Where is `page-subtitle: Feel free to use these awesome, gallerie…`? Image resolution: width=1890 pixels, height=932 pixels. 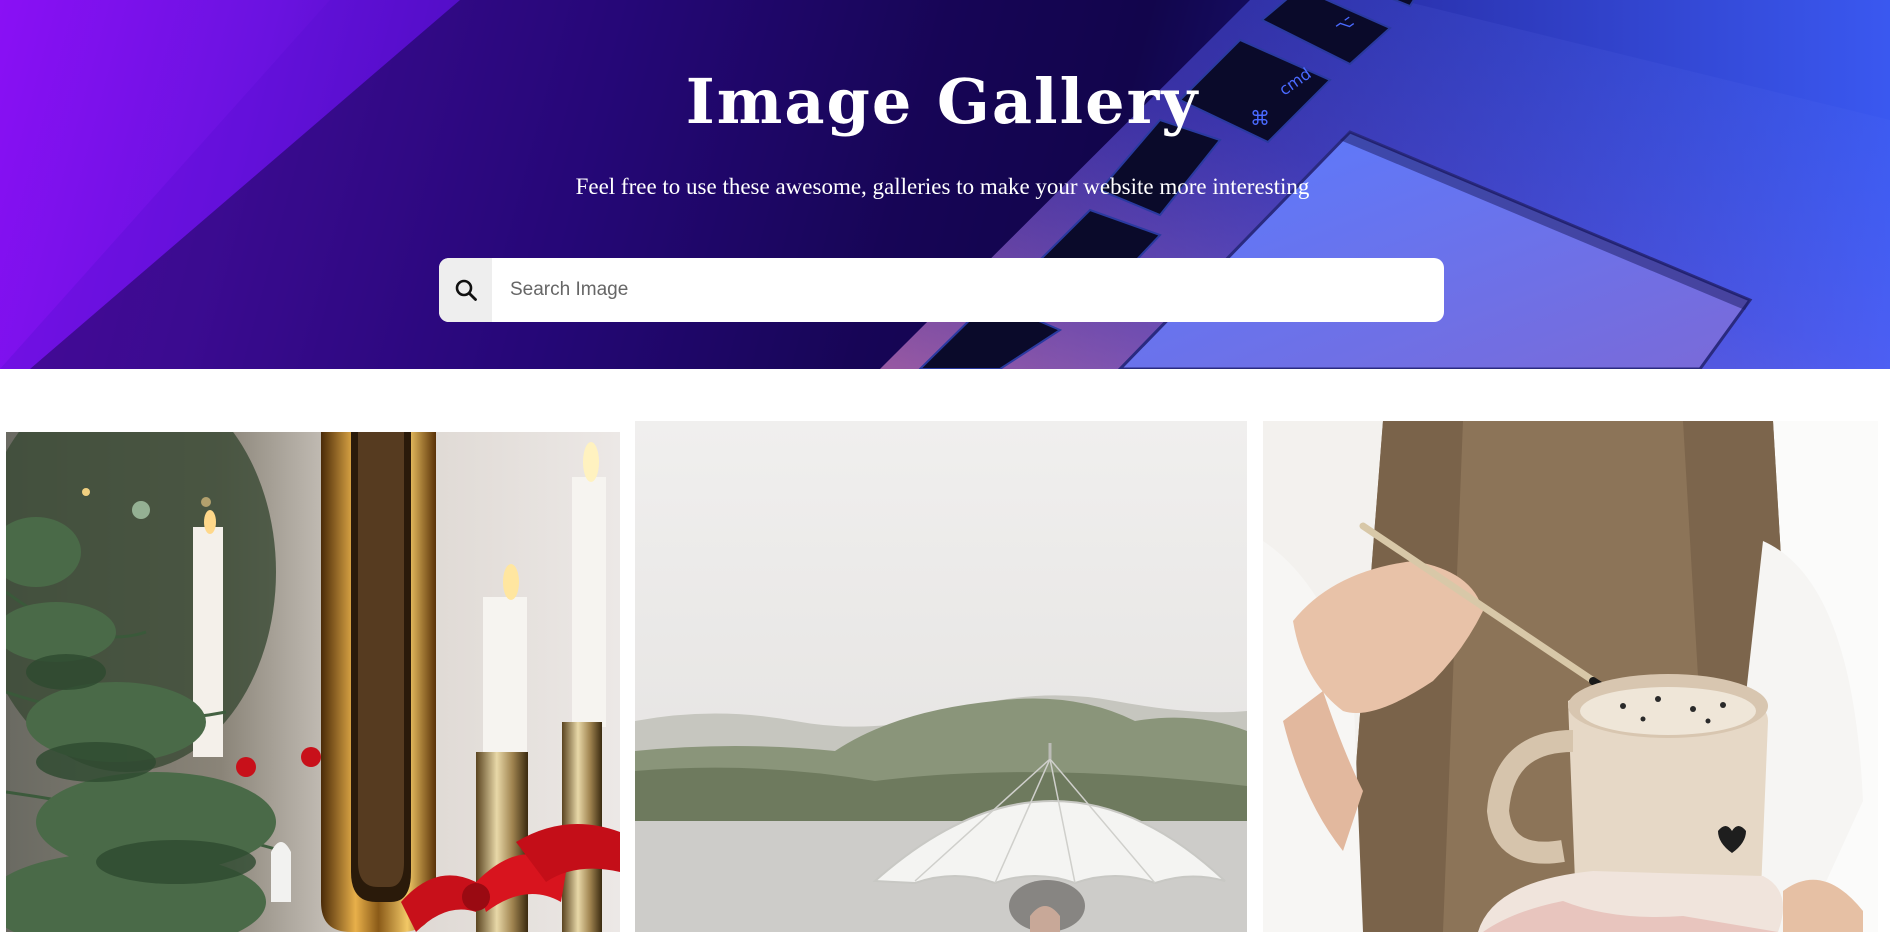 page-subtitle: Feel free to use these awesome, gallerie… is located at coordinates (942, 186).